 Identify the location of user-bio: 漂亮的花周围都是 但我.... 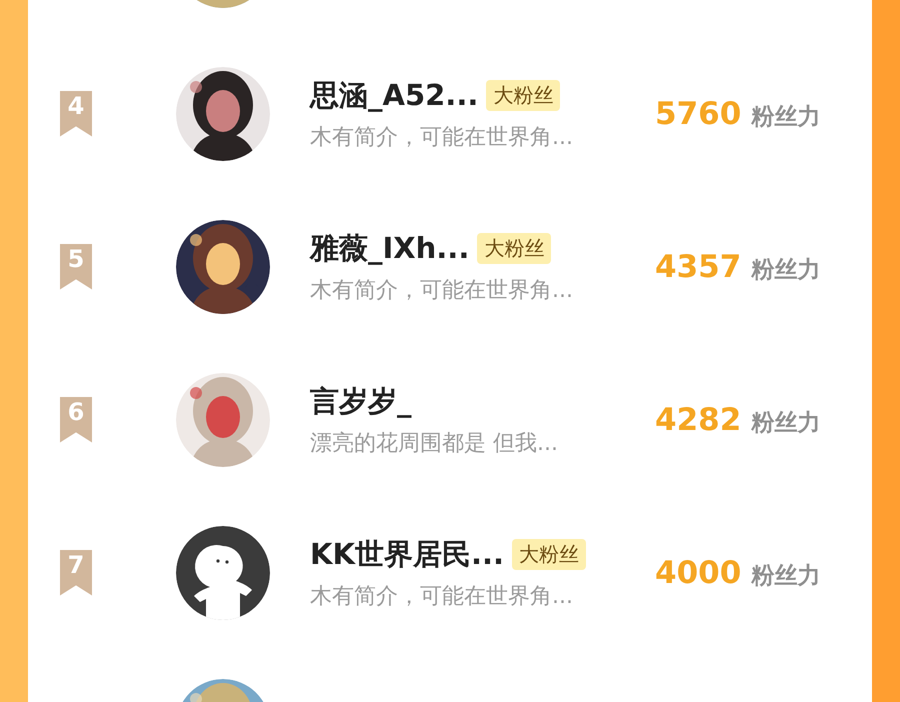
(434, 444).